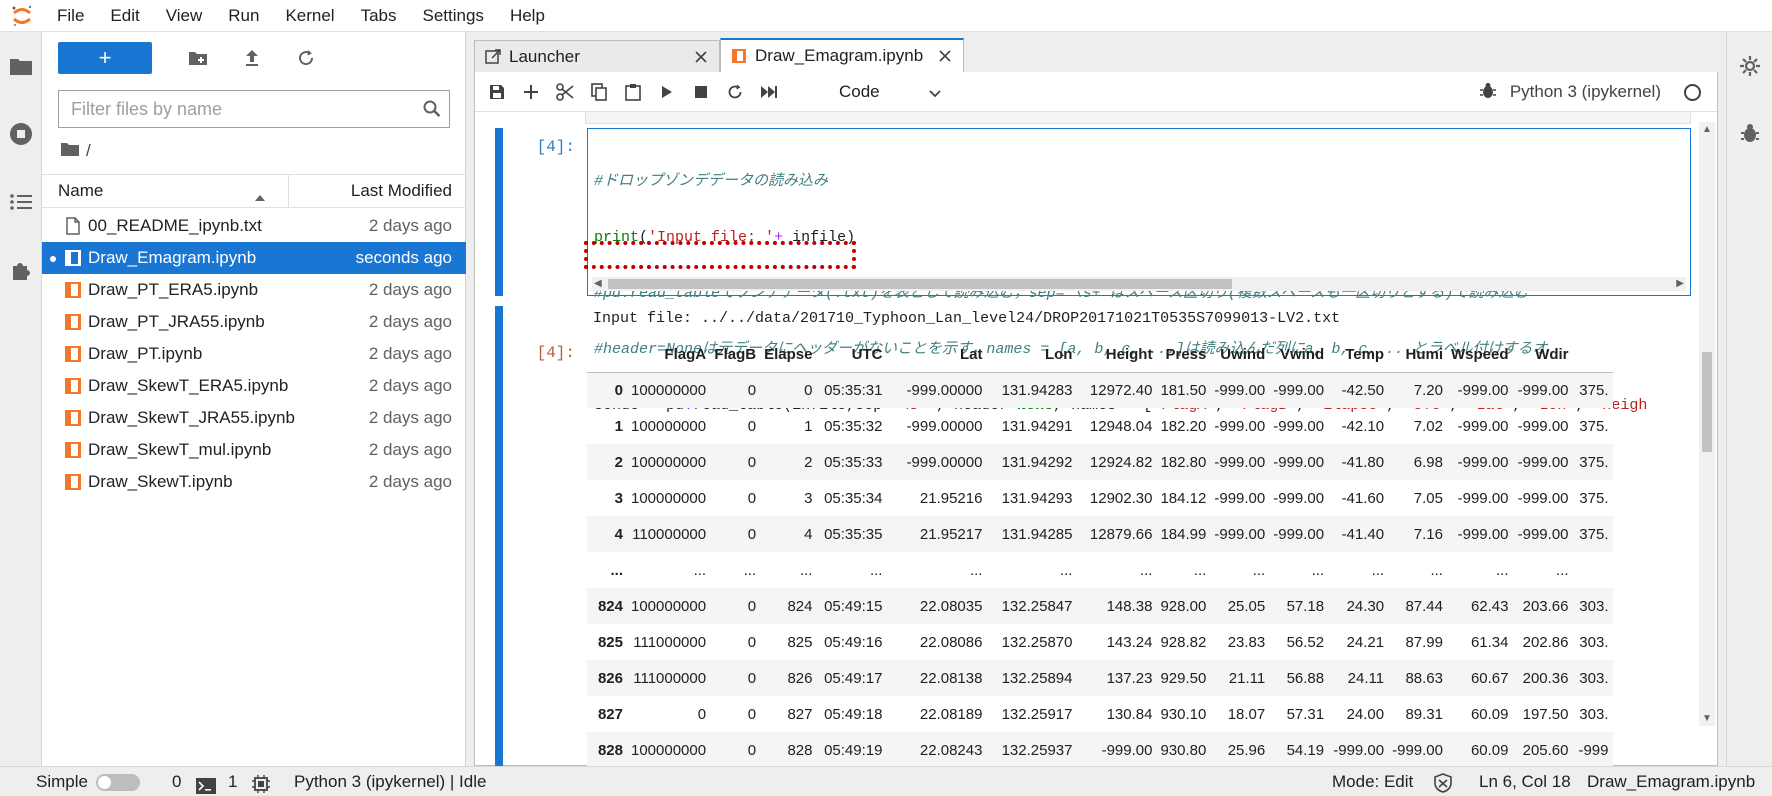  Describe the element at coordinates (497, 92) in the screenshot. I see `save-icon` at that location.